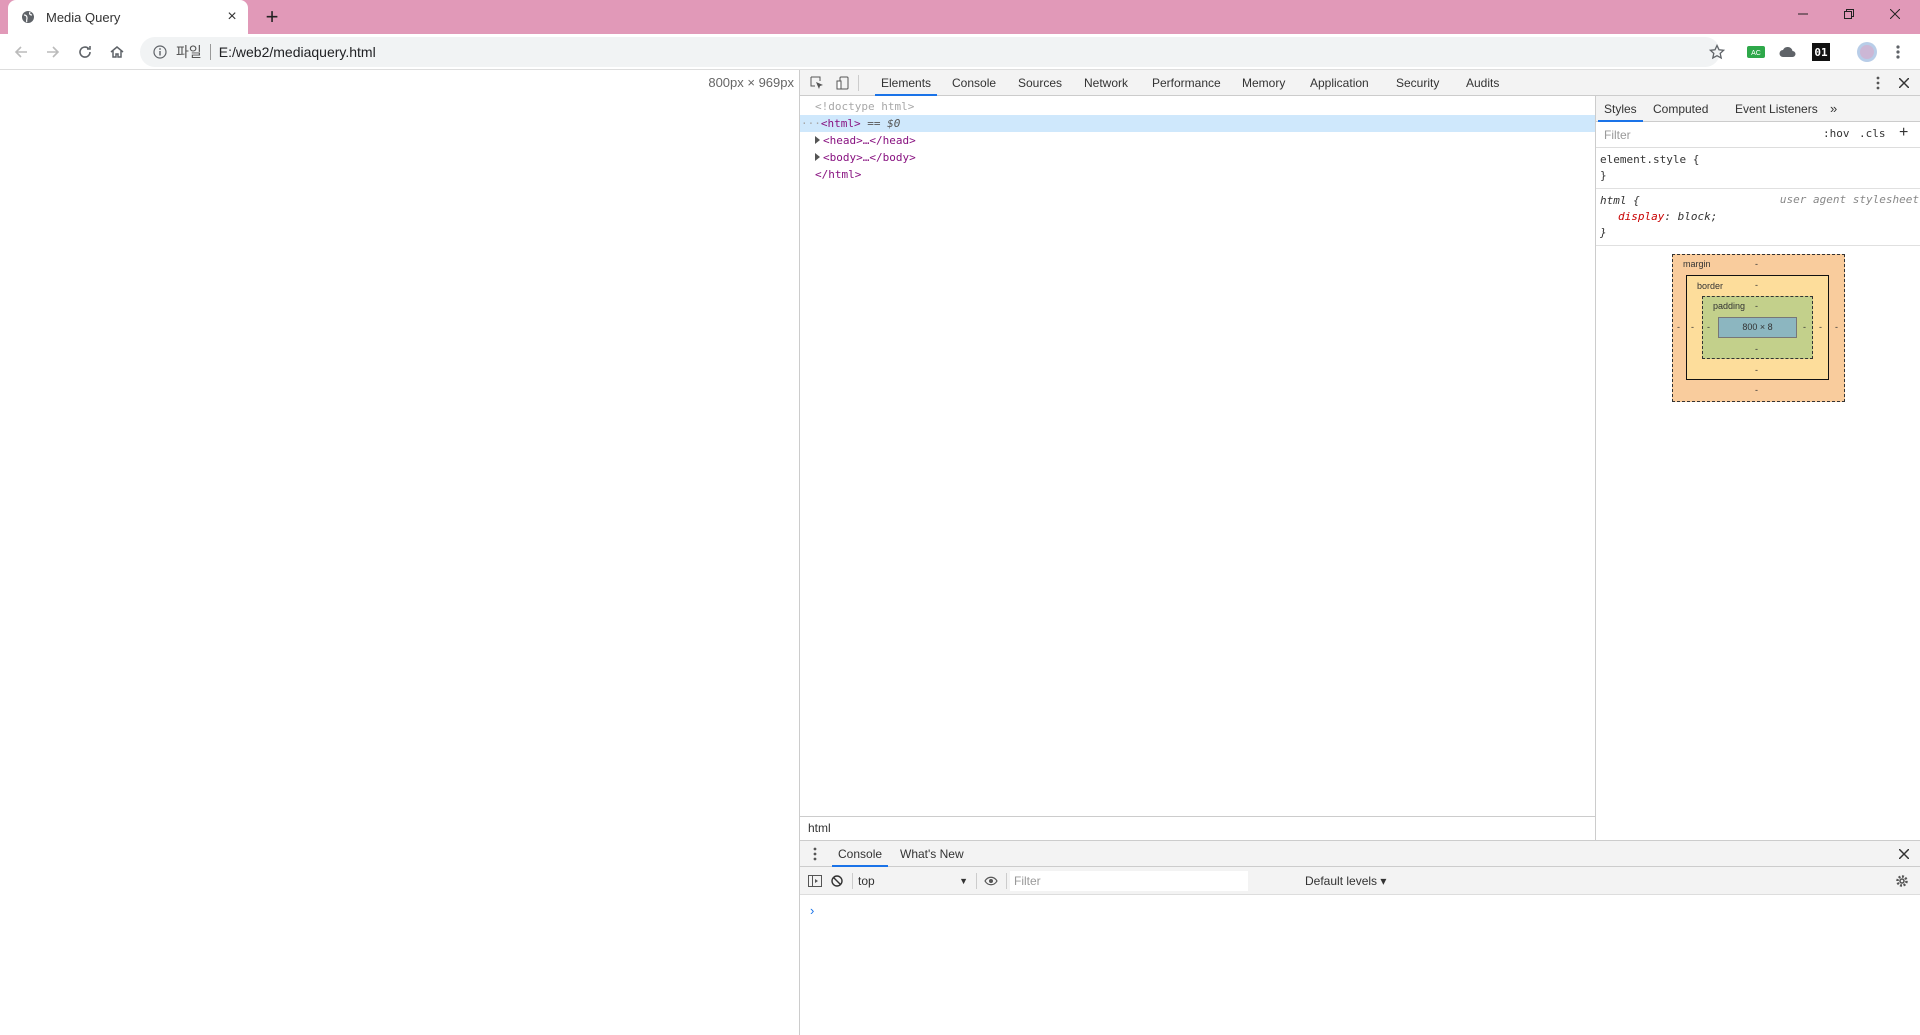  What do you see at coordinates (869, 157) in the screenshot?
I see `body-tag: <body>…</body>` at bounding box center [869, 157].